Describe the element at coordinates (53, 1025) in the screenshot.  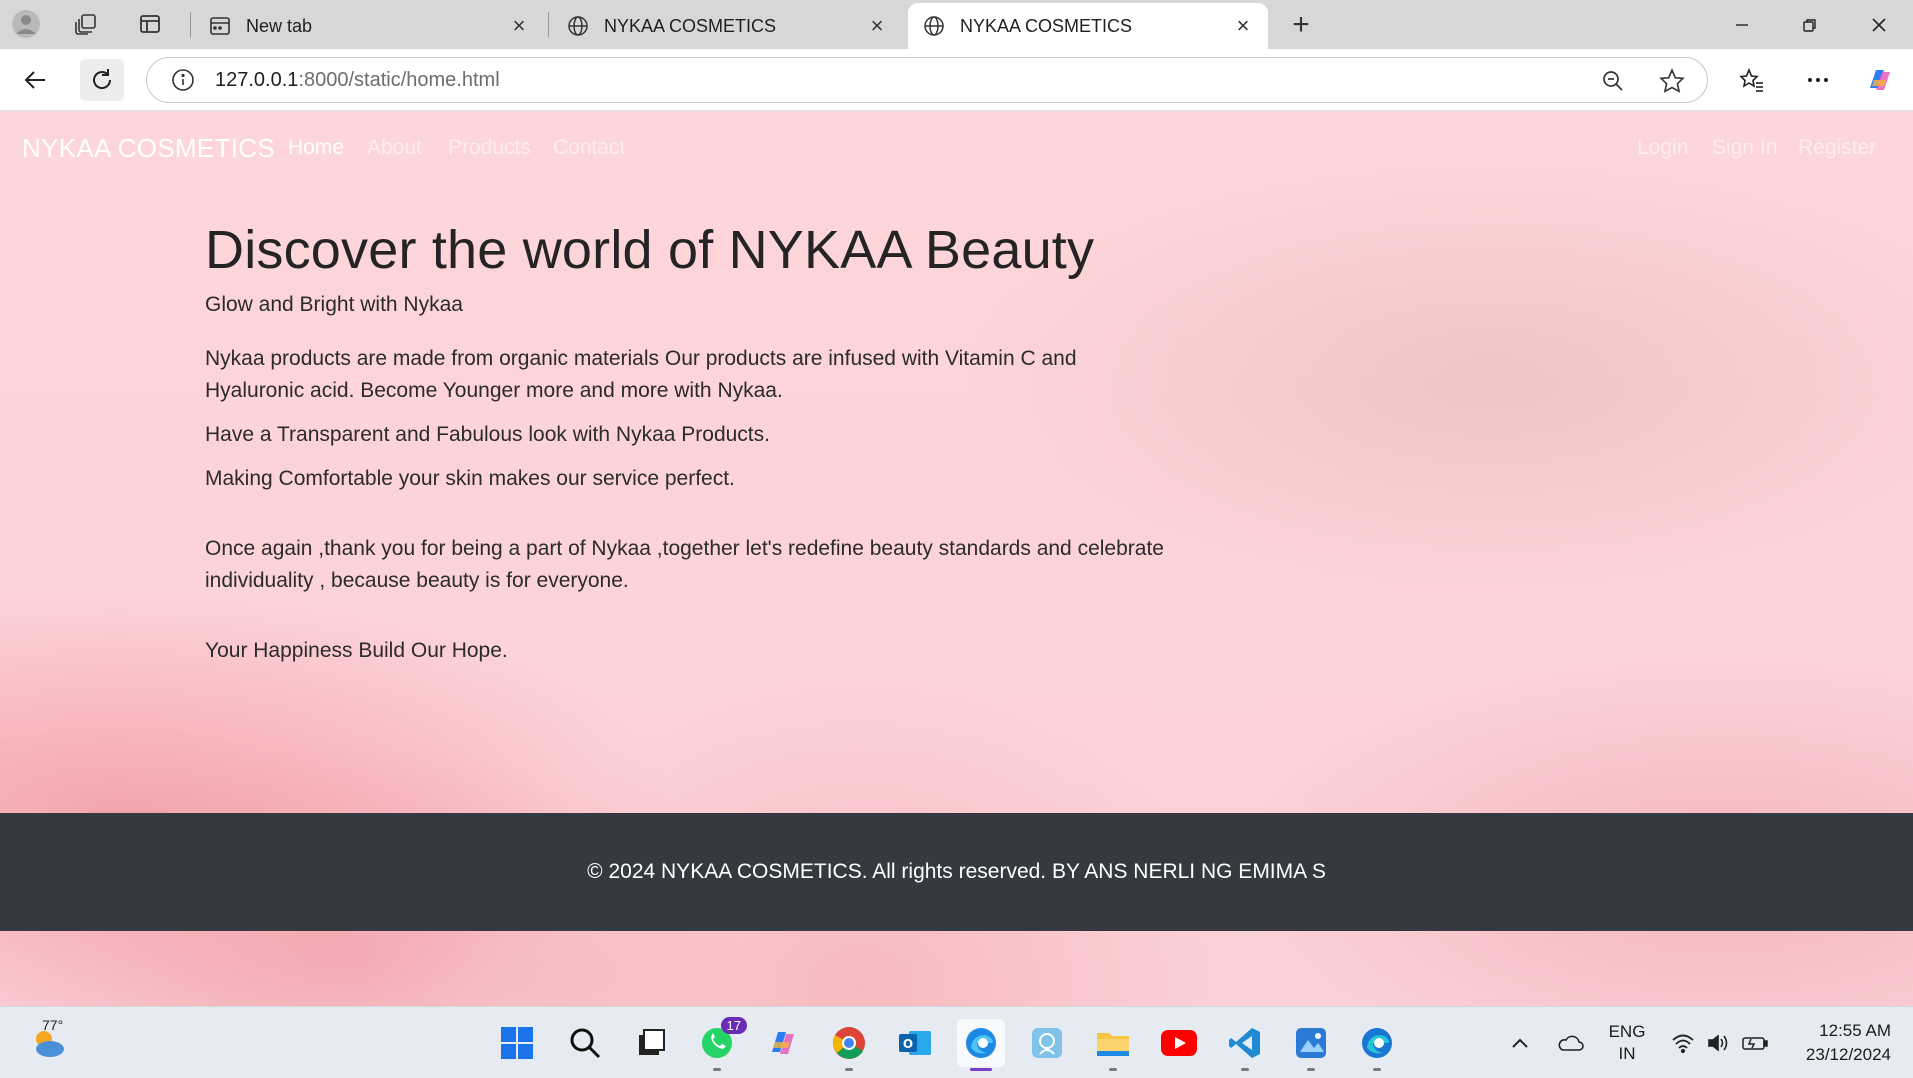
I see `weather-temp: 77°` at that location.